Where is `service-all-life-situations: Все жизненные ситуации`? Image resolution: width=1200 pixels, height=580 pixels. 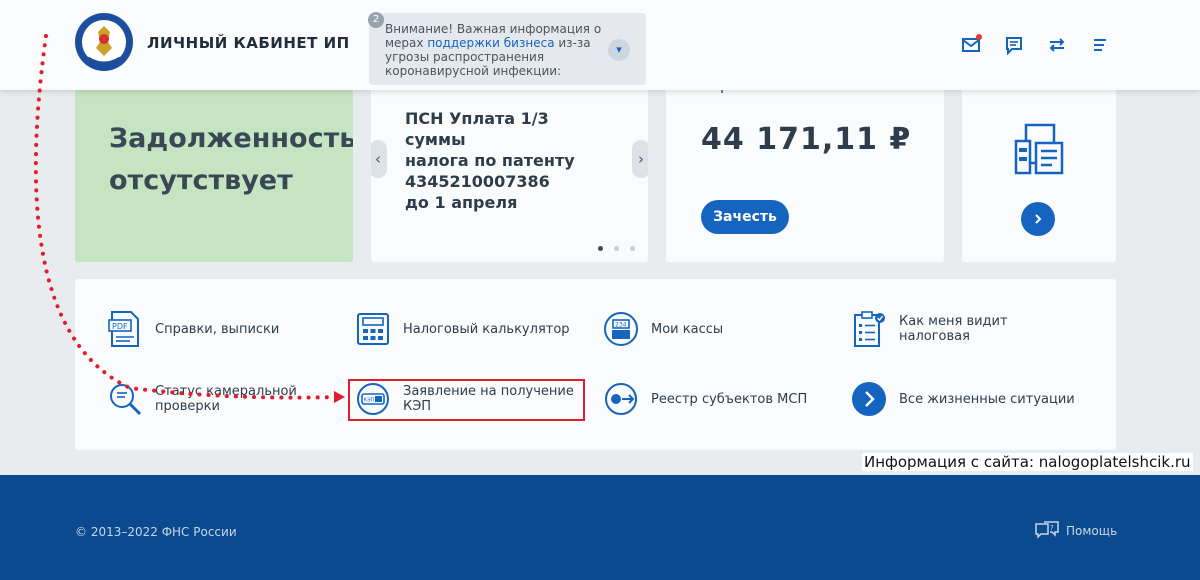
service-all-life-situations: Все жизненные ситуации is located at coordinates (964, 399).